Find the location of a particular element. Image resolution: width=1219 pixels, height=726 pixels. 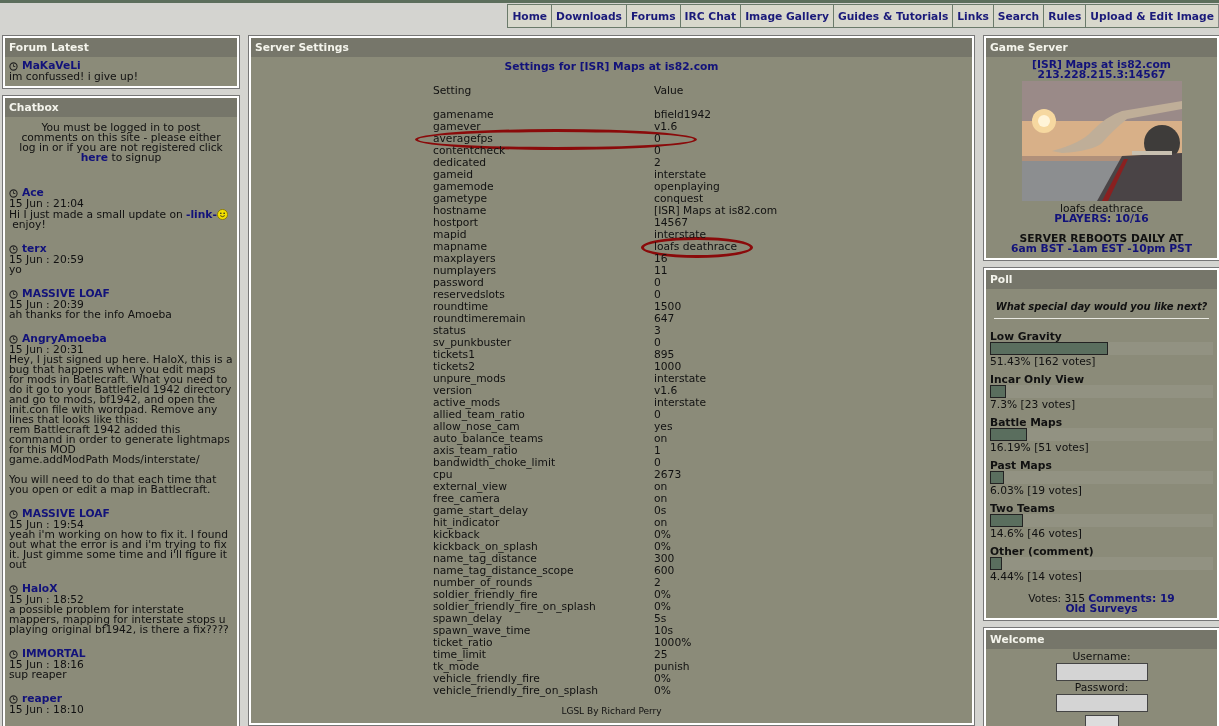

nav-link: Search is located at coordinates (1018, 16).